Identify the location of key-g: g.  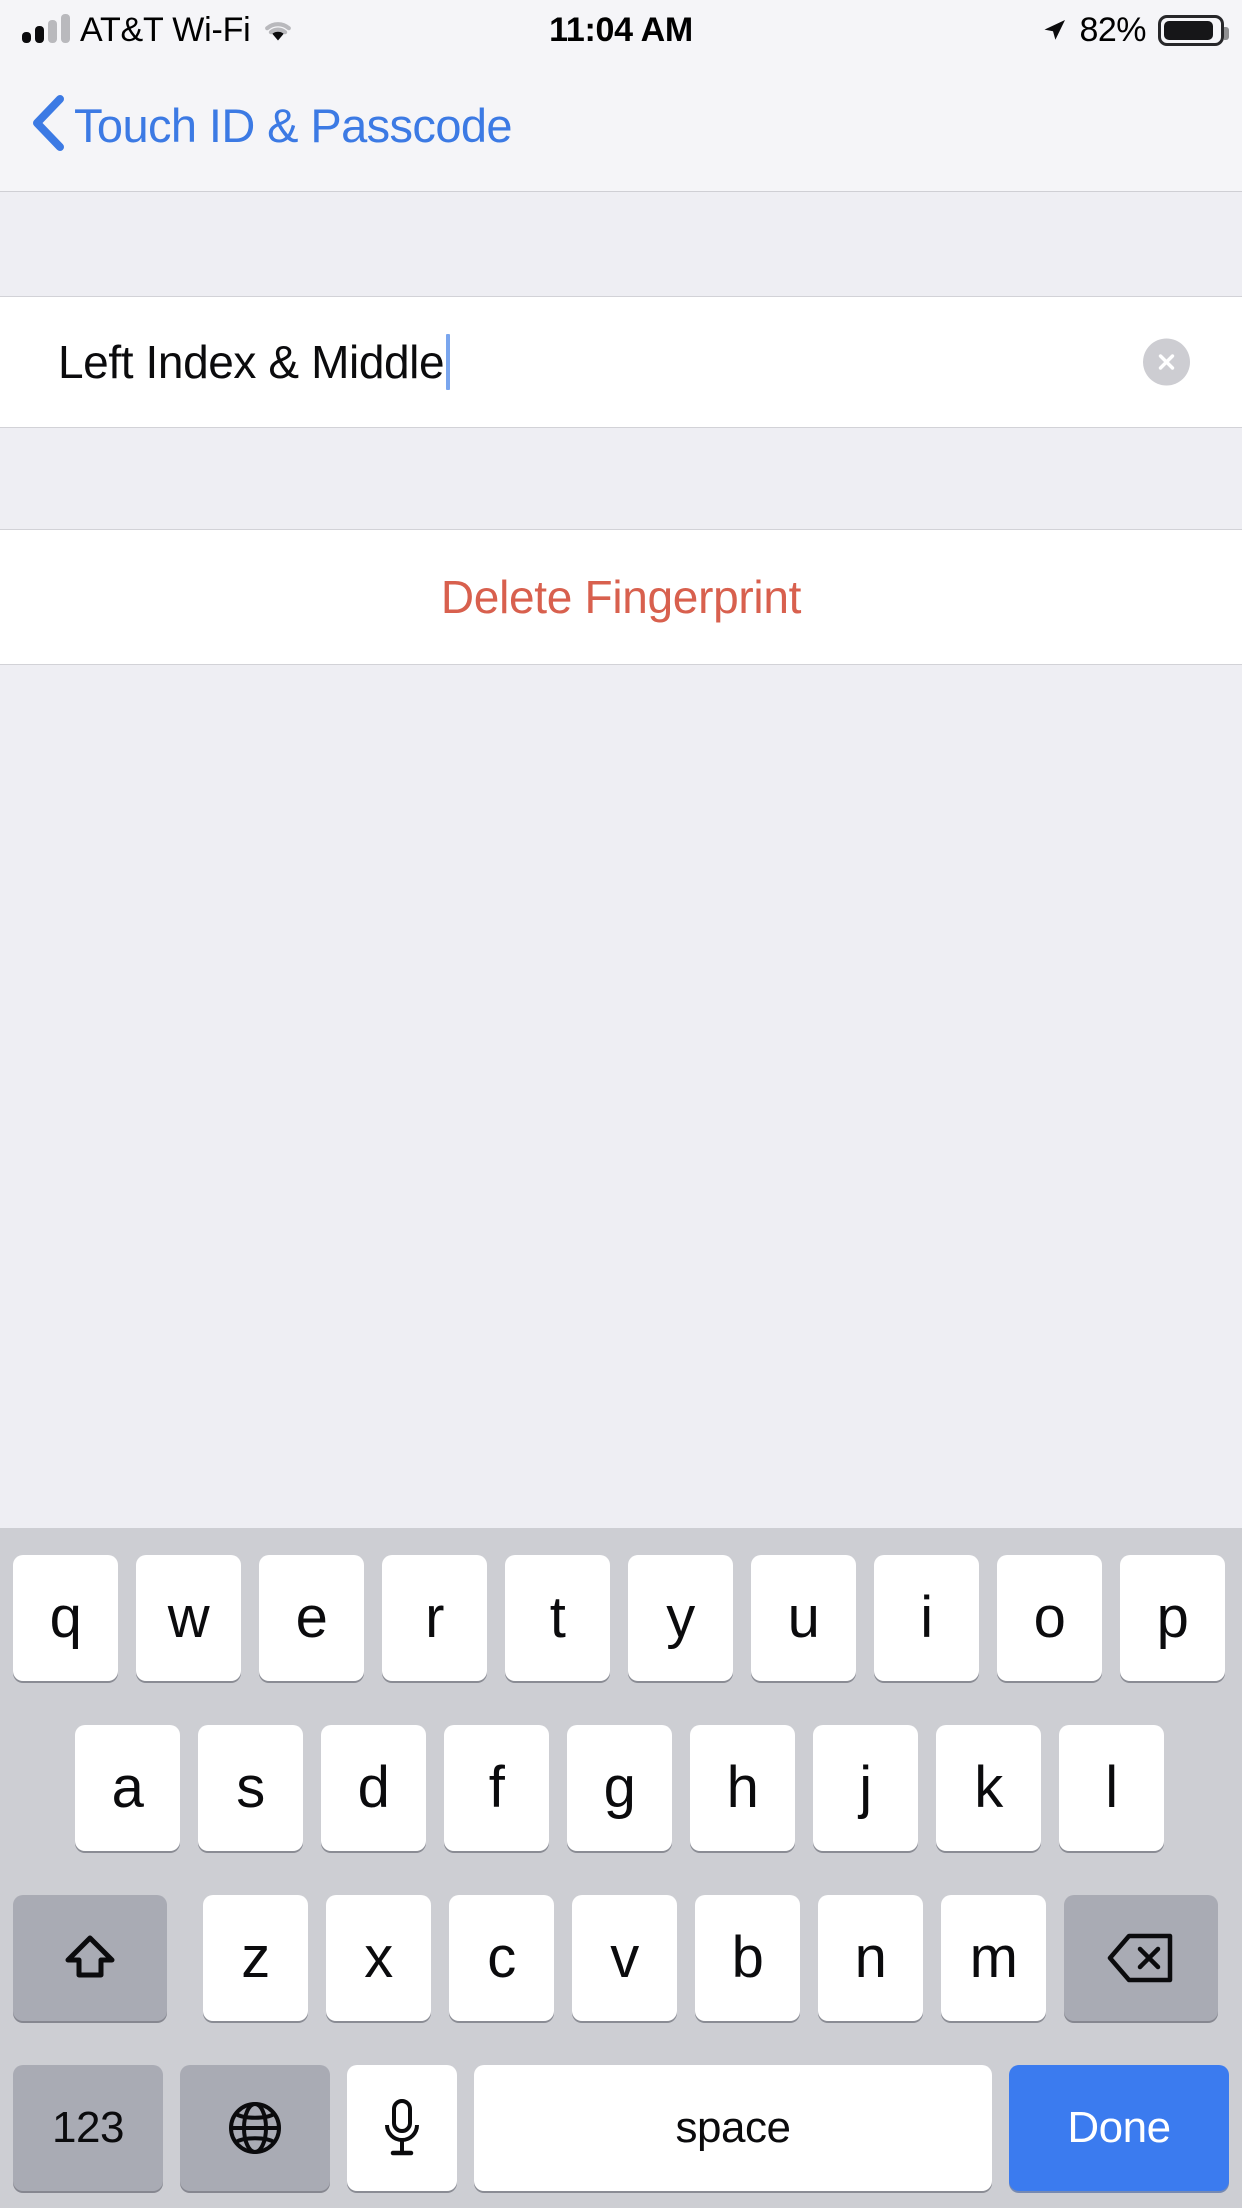
(619, 1788).